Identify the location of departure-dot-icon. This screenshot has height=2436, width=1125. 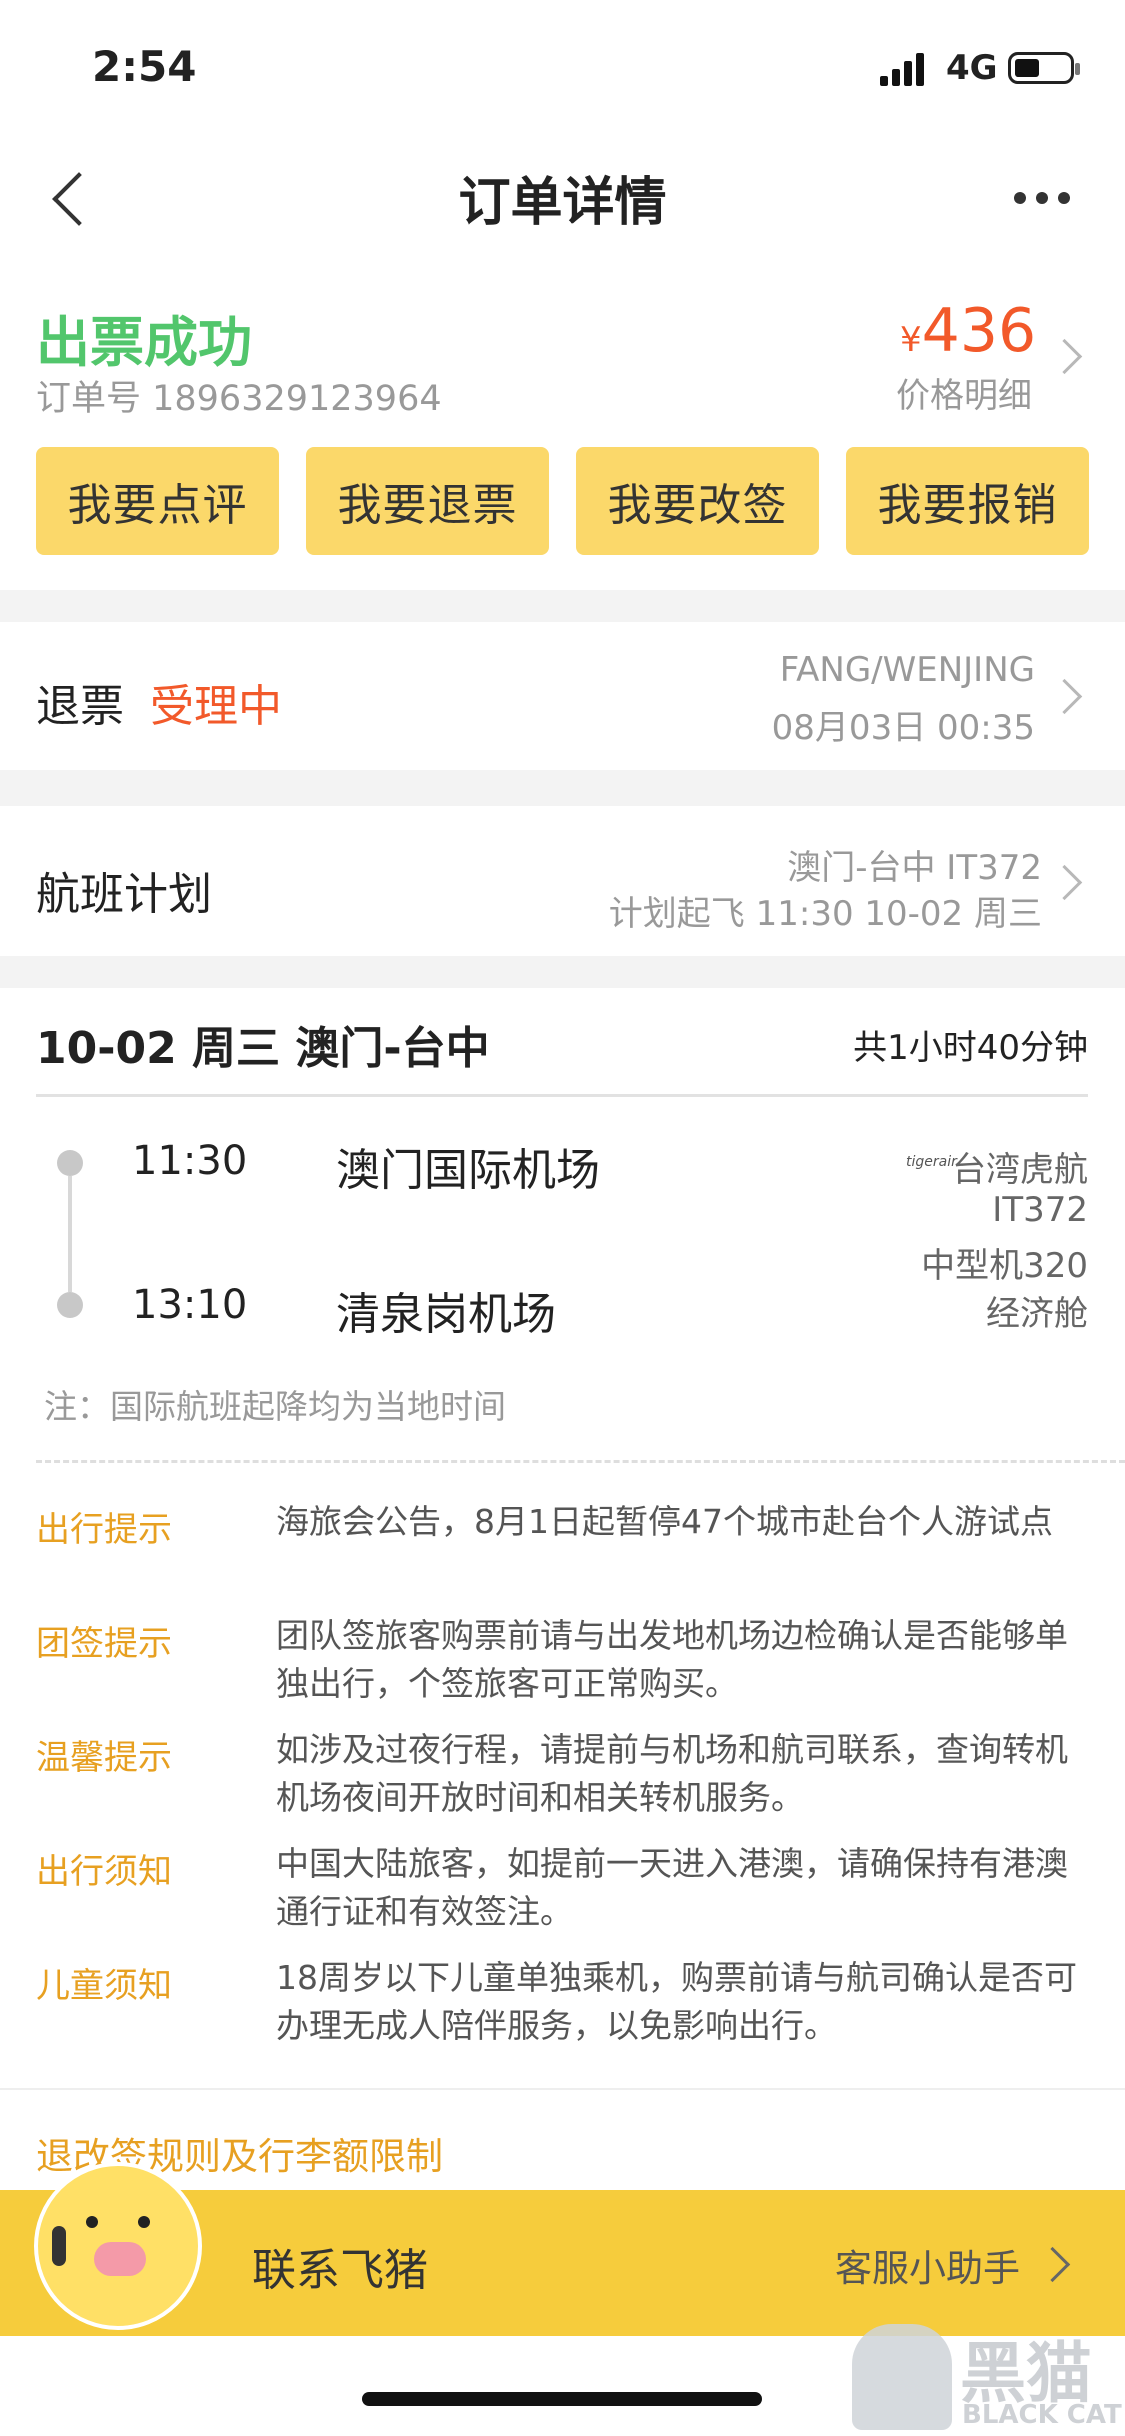
(70, 1163).